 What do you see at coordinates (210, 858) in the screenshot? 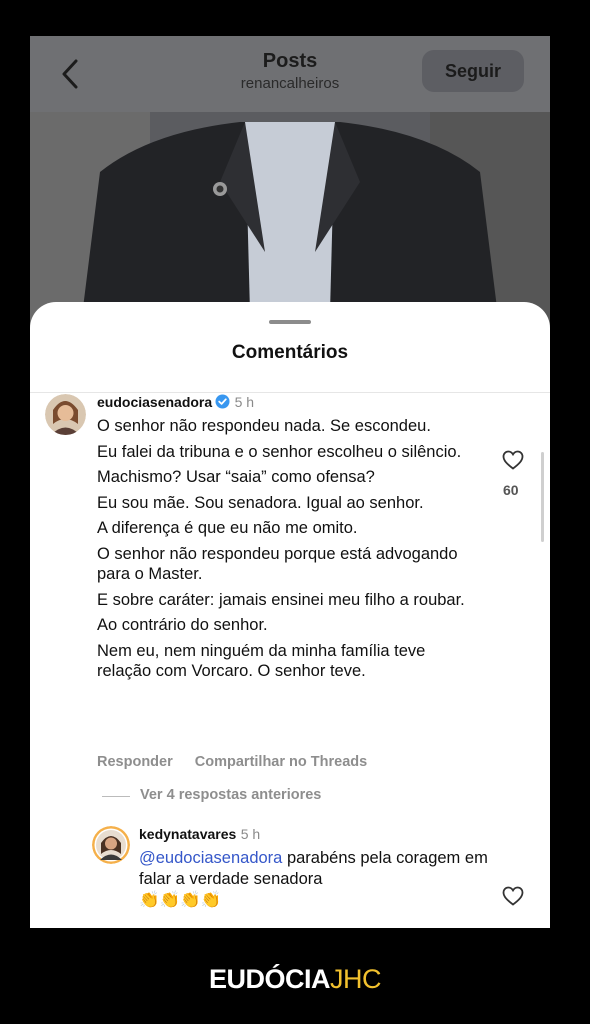
I see `mention-link: @eudociasenadora` at bounding box center [210, 858].